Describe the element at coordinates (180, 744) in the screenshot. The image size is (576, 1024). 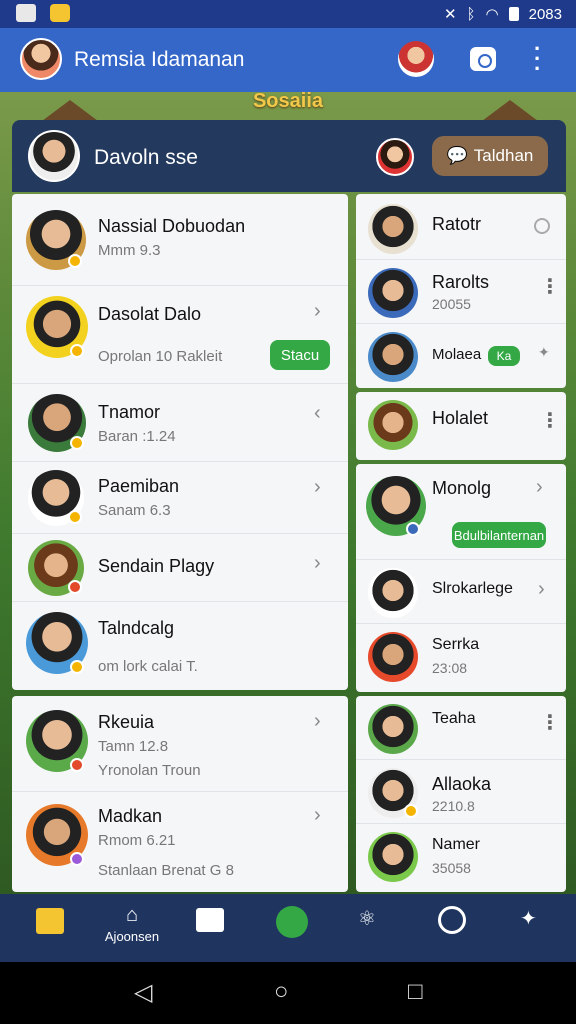
I see `list-item: Rkeuia Tamn 12.8 Yronolan Troun ›` at that location.